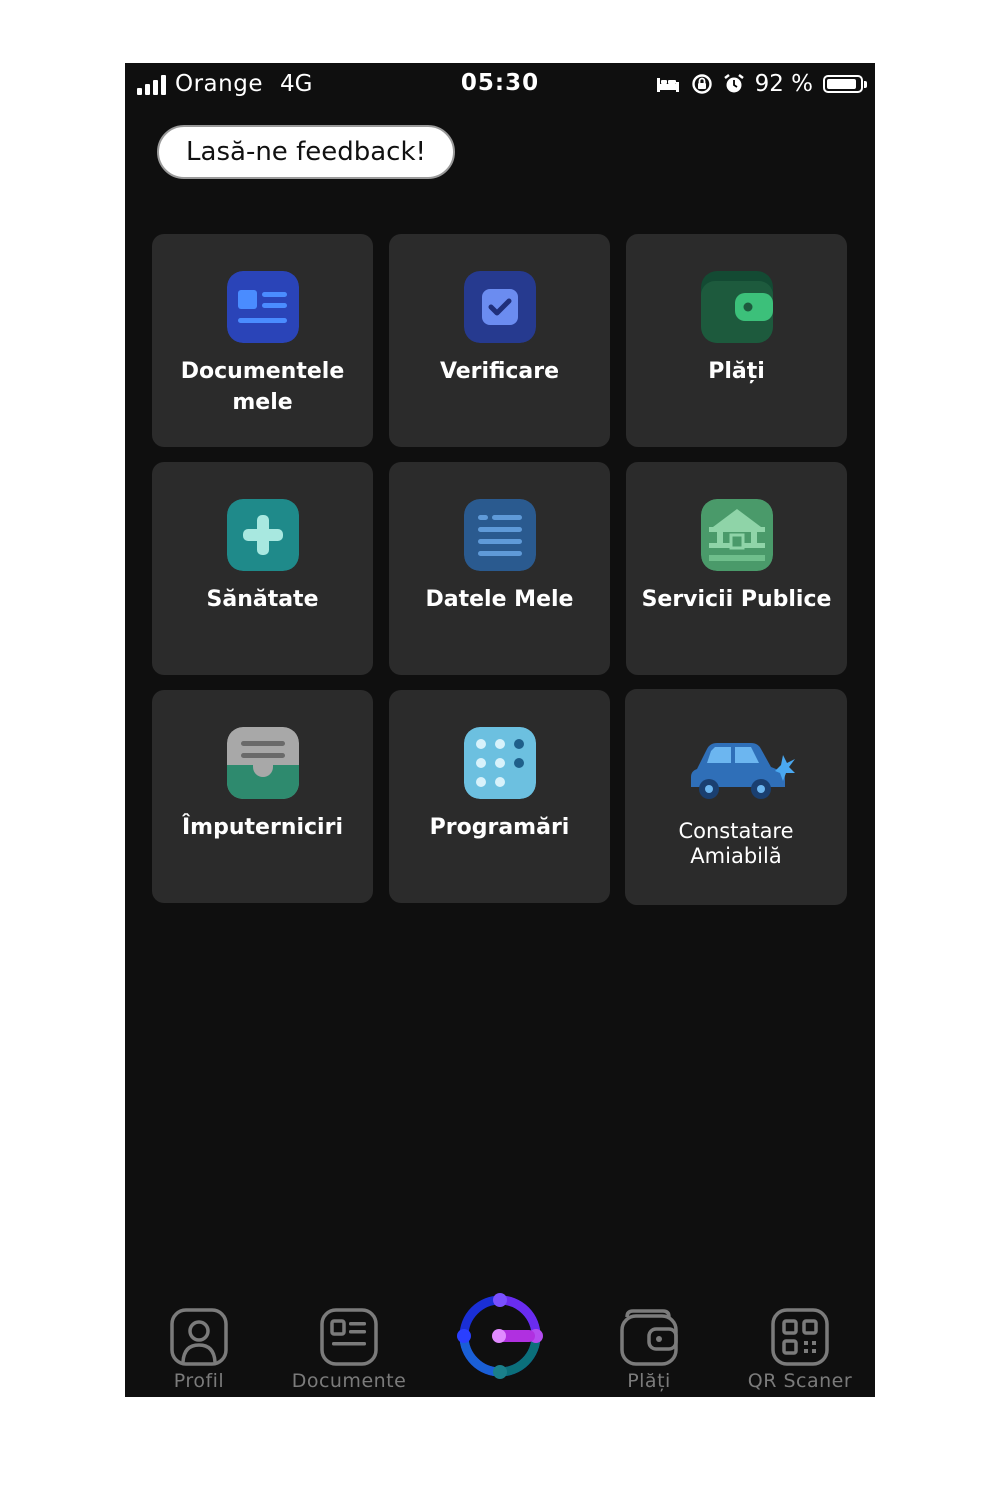 This screenshot has width=1000, height=1500. Describe the element at coordinates (199, 1381) in the screenshot. I see `tab-label: Profil` at that location.